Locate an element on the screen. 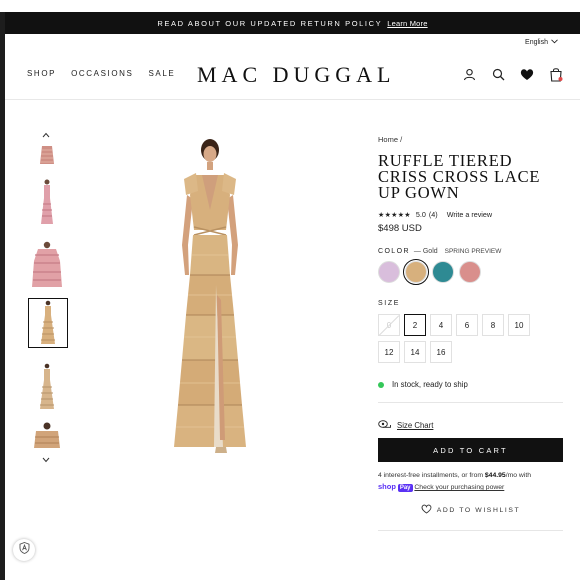 The height and width of the screenshot is (580, 580). swatch-gold is located at coordinates (416, 272).